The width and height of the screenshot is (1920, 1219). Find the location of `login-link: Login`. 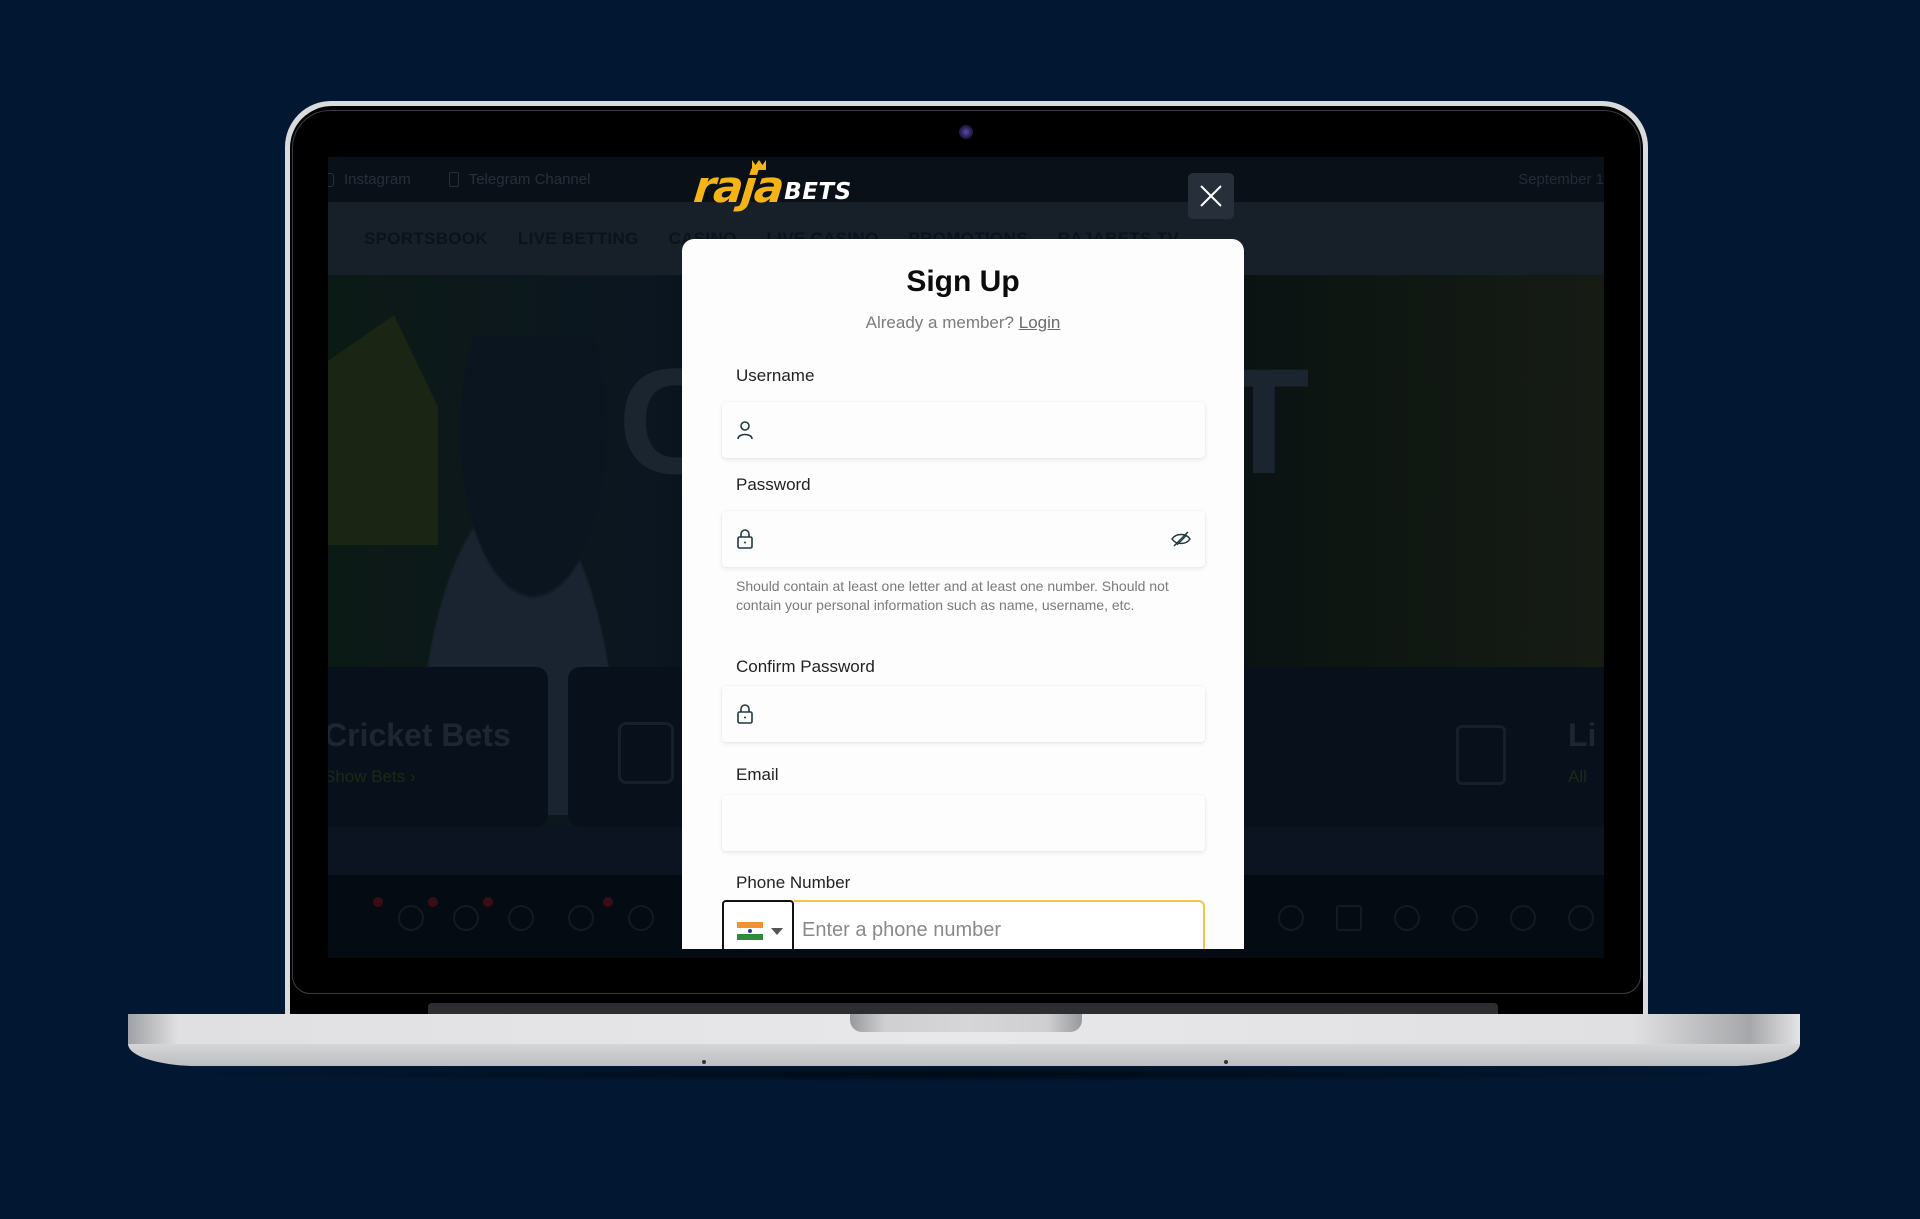

login-link: Login is located at coordinates (1040, 322).